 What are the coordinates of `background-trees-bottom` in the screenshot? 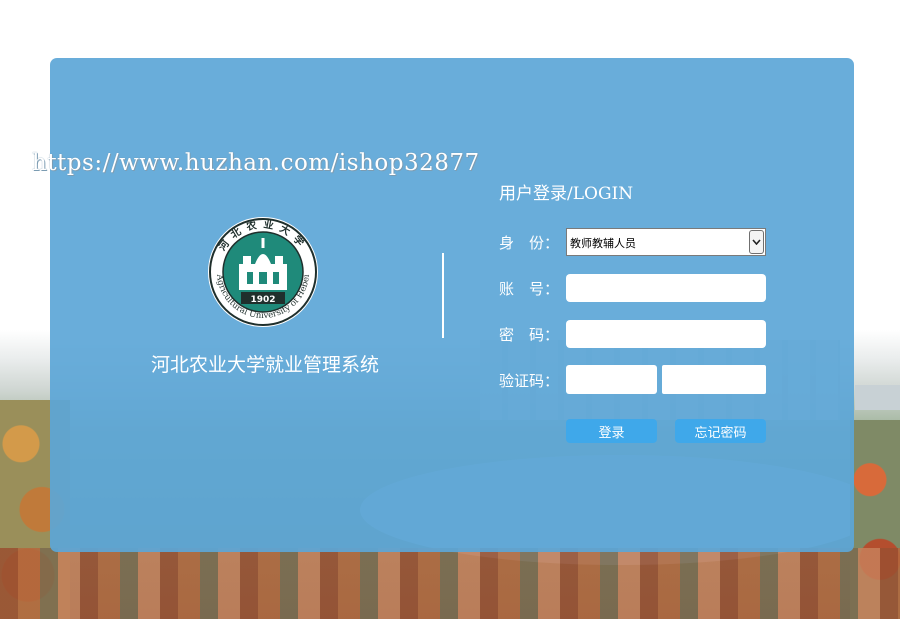 It's located at (450, 583).